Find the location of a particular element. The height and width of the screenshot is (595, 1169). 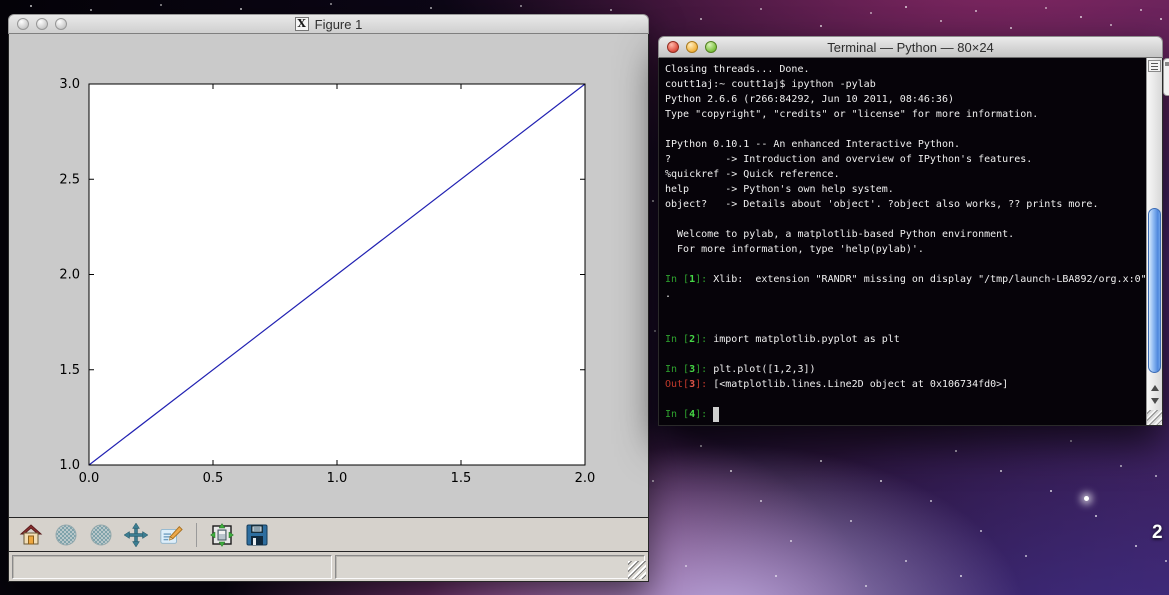

figure-resize-grip is located at coordinates (637, 570).